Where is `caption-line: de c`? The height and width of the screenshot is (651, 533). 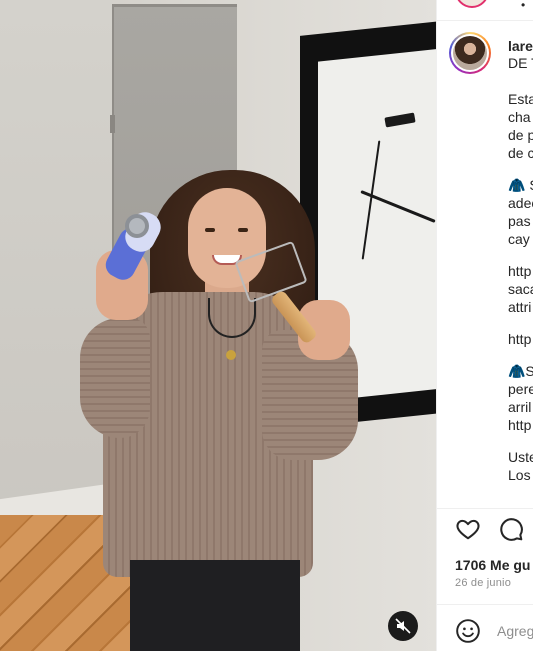 caption-line: de c is located at coordinates (520, 153).